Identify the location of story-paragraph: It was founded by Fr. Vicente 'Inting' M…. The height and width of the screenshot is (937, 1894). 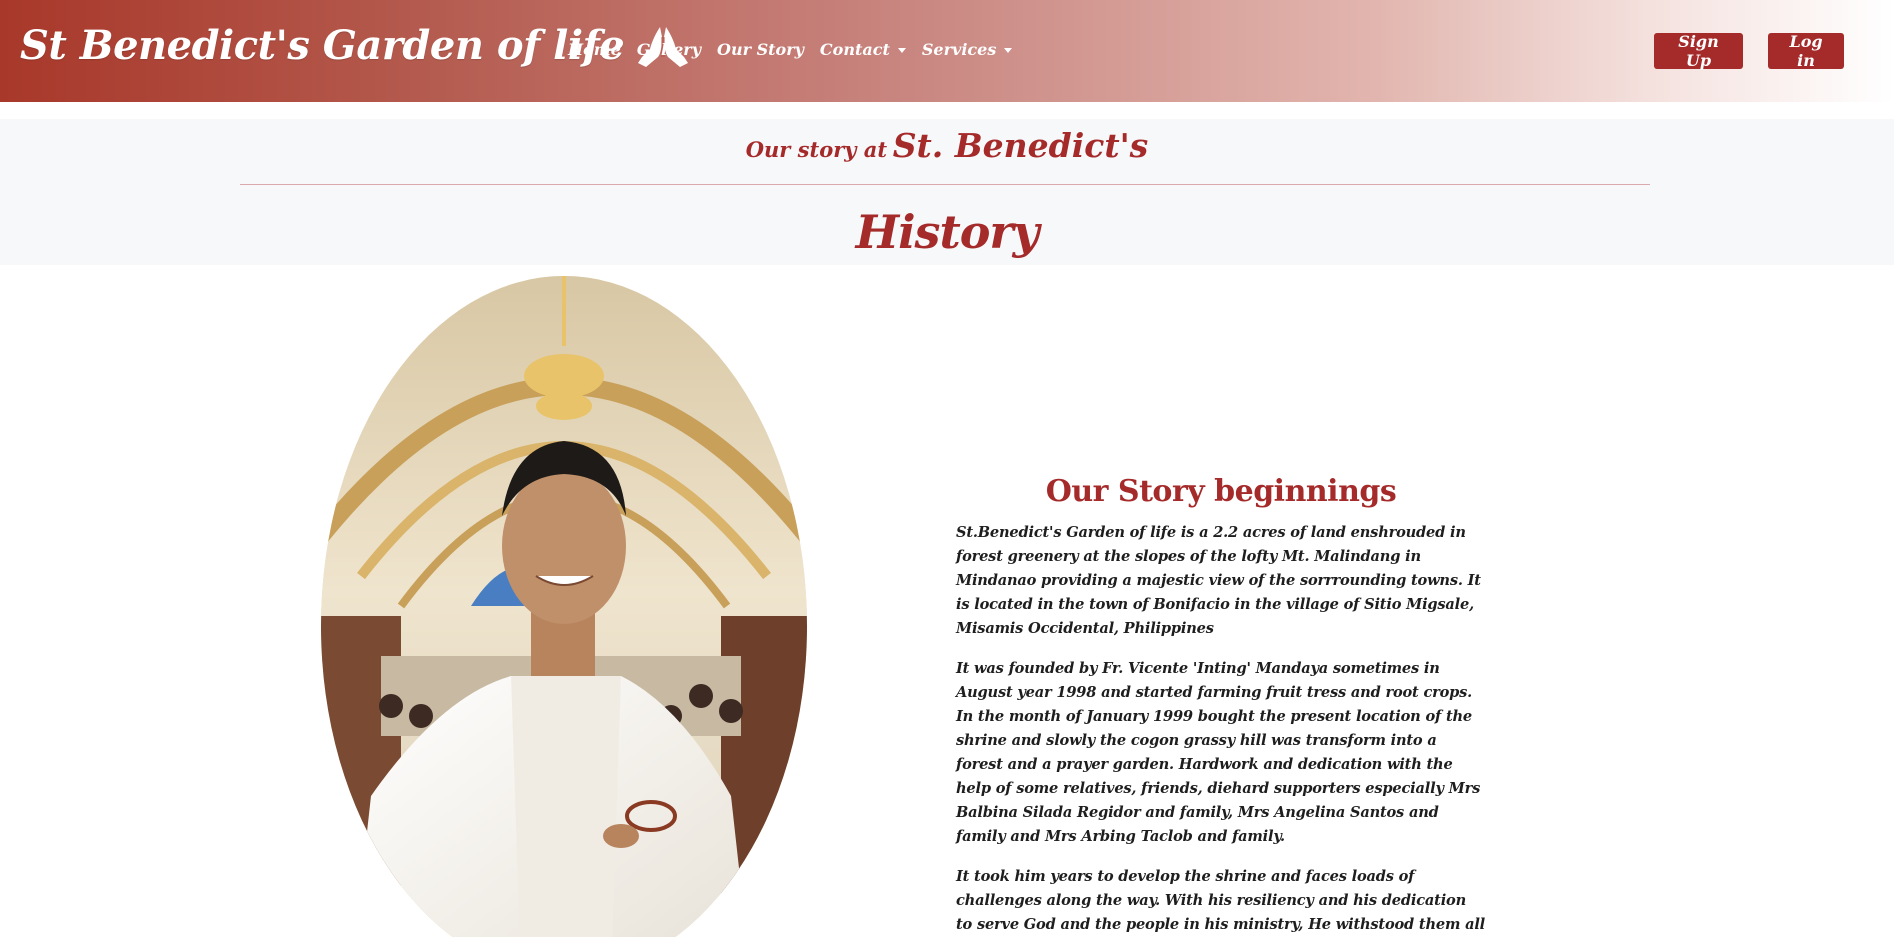
(1218, 752).